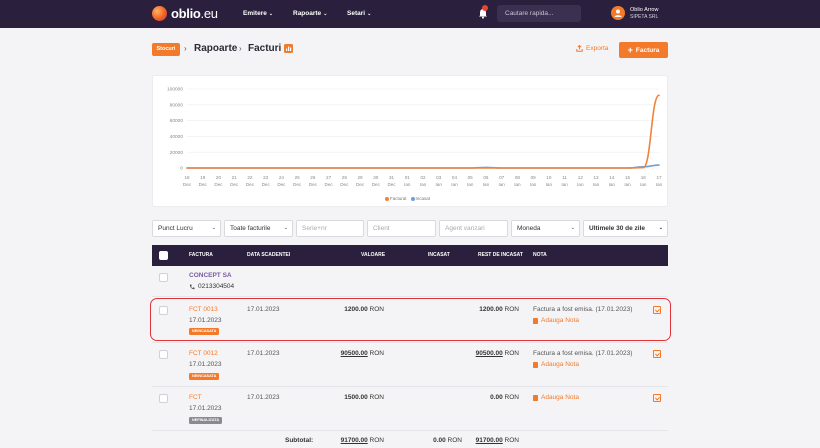 The height and width of the screenshot is (448, 820). What do you see at coordinates (643, 50) in the screenshot?
I see `new-invoice-button: + Factura` at bounding box center [643, 50].